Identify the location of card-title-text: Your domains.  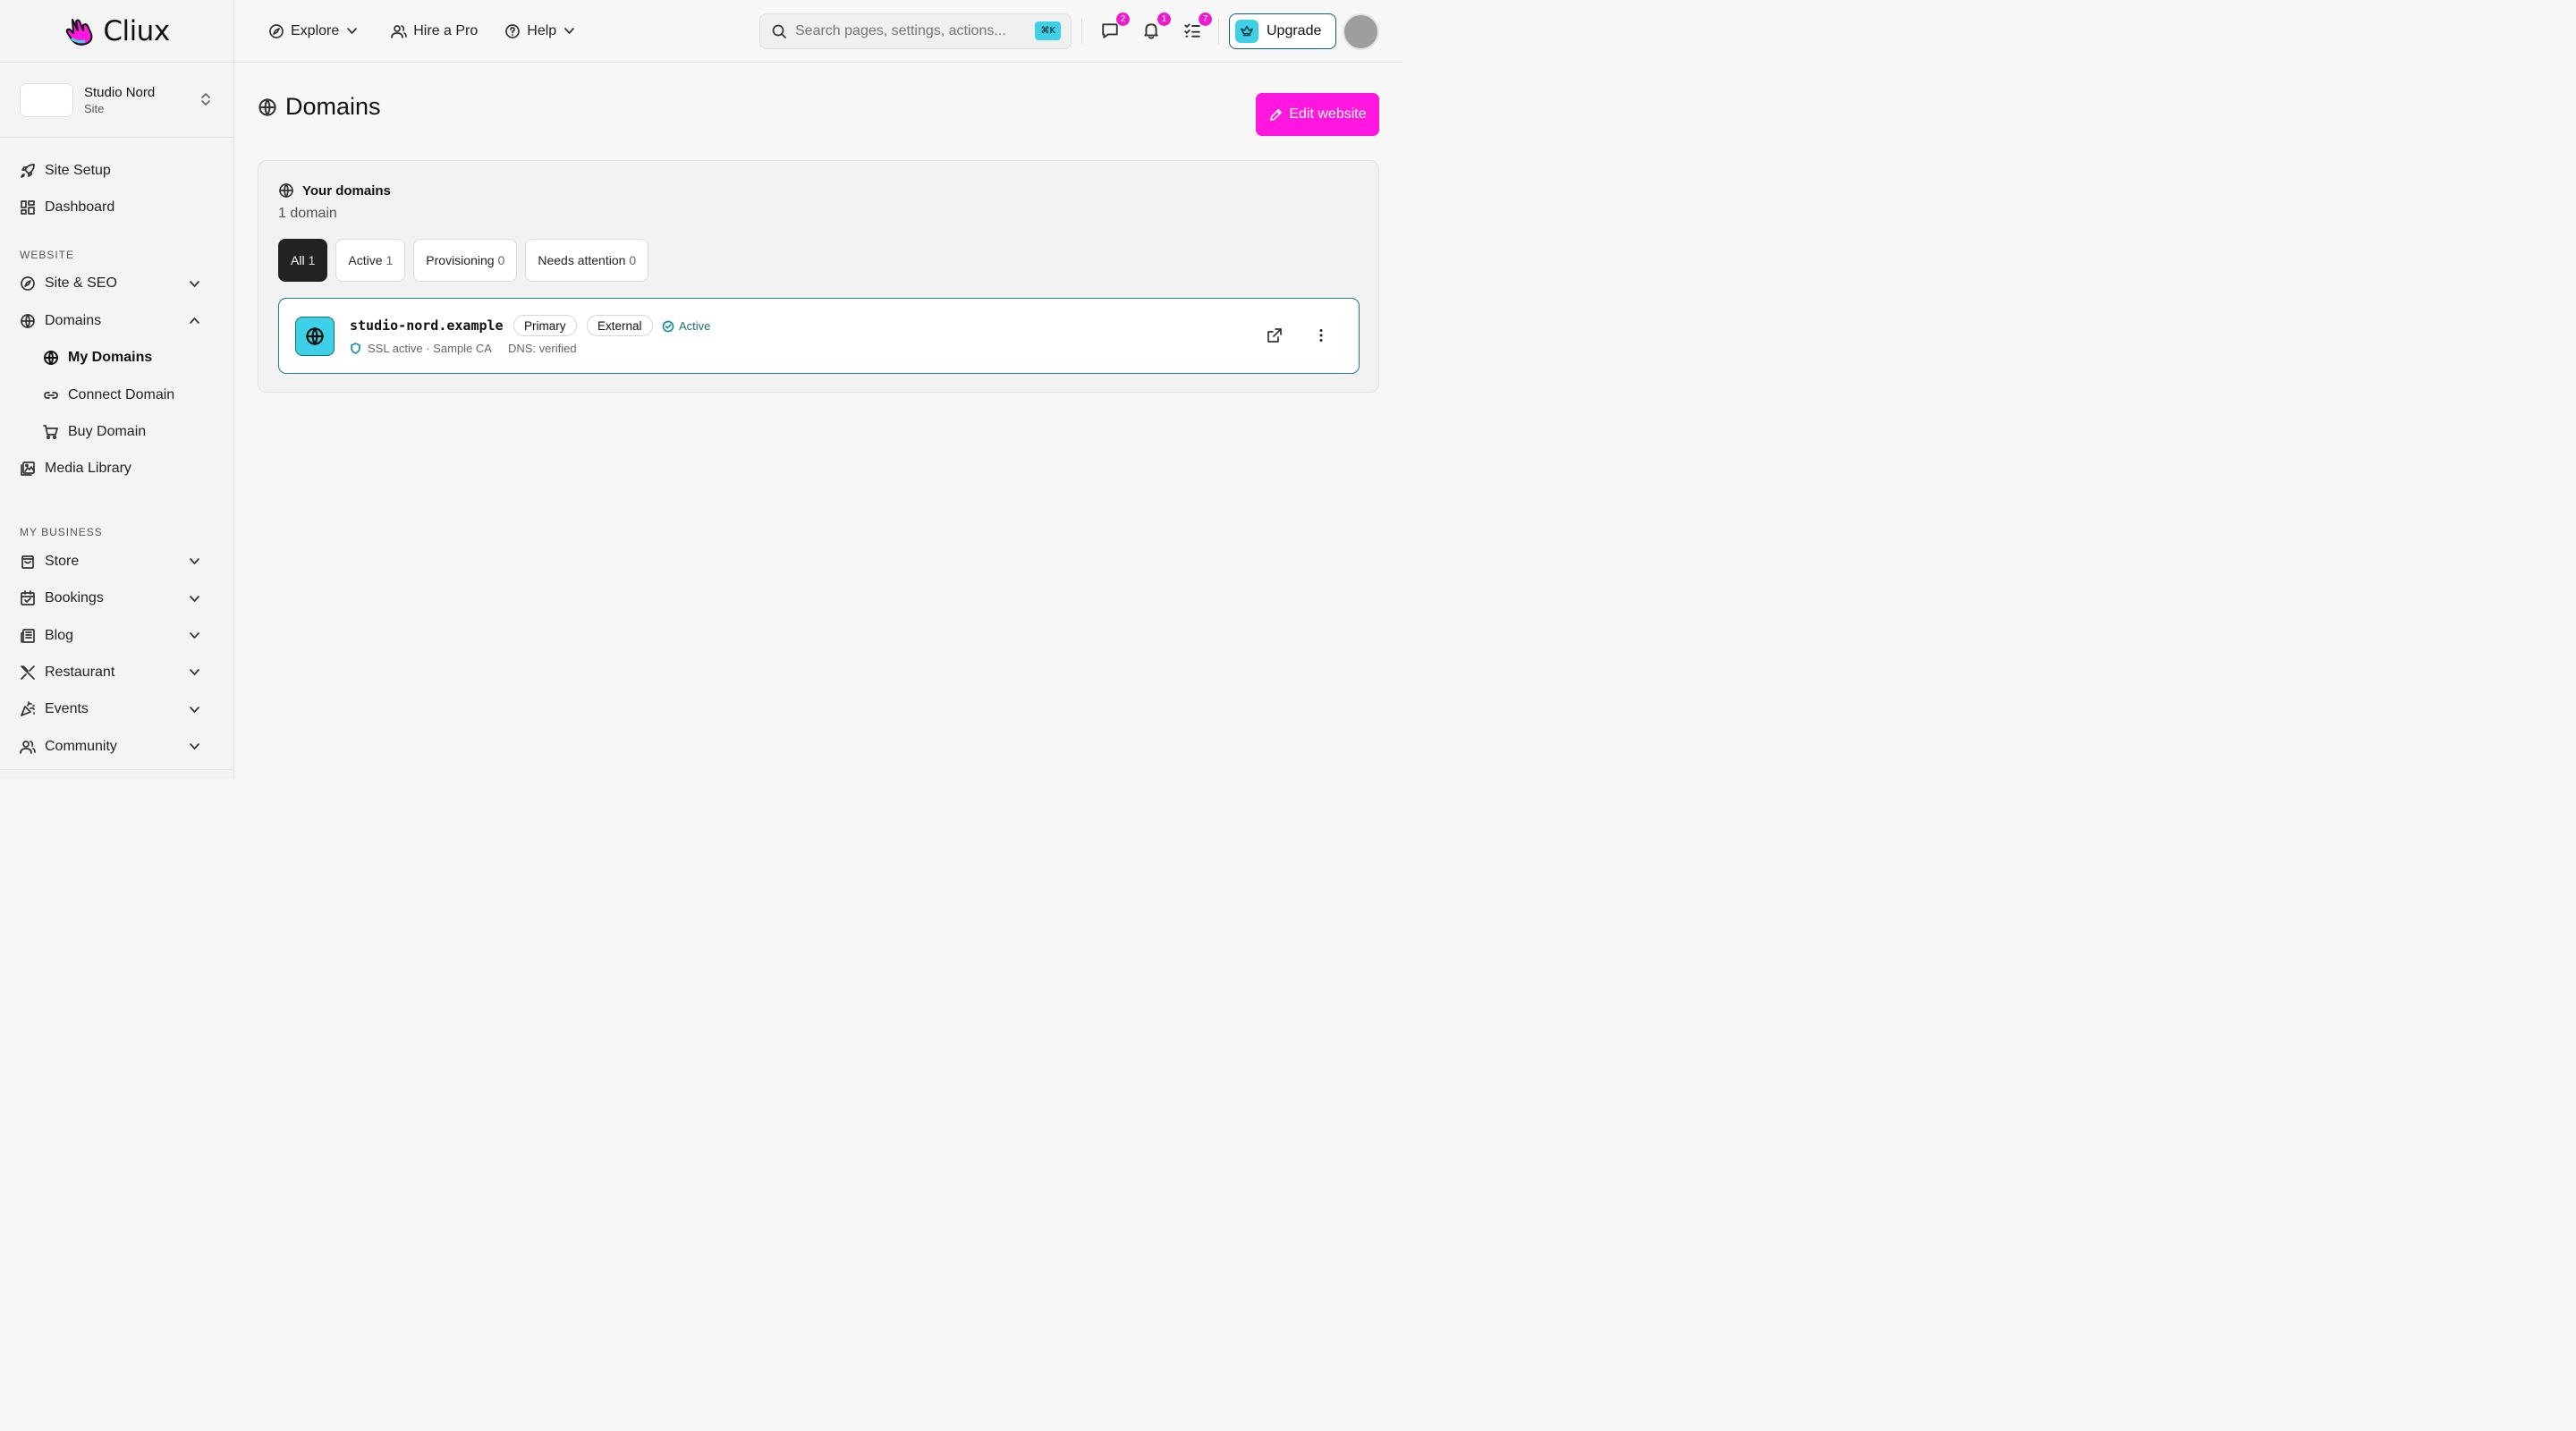
(346, 191).